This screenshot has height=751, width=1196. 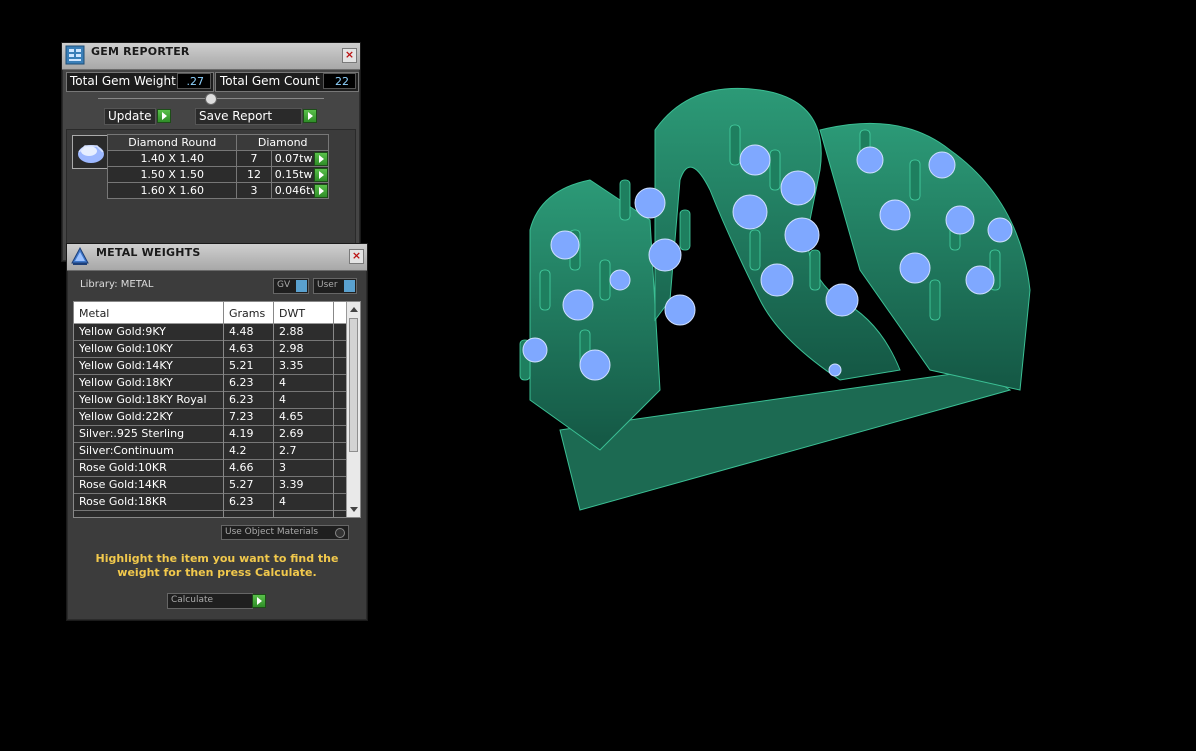 I want to click on gem-row: 1.50 X 1.50 12 0.15tw, so click(x=218, y=174).